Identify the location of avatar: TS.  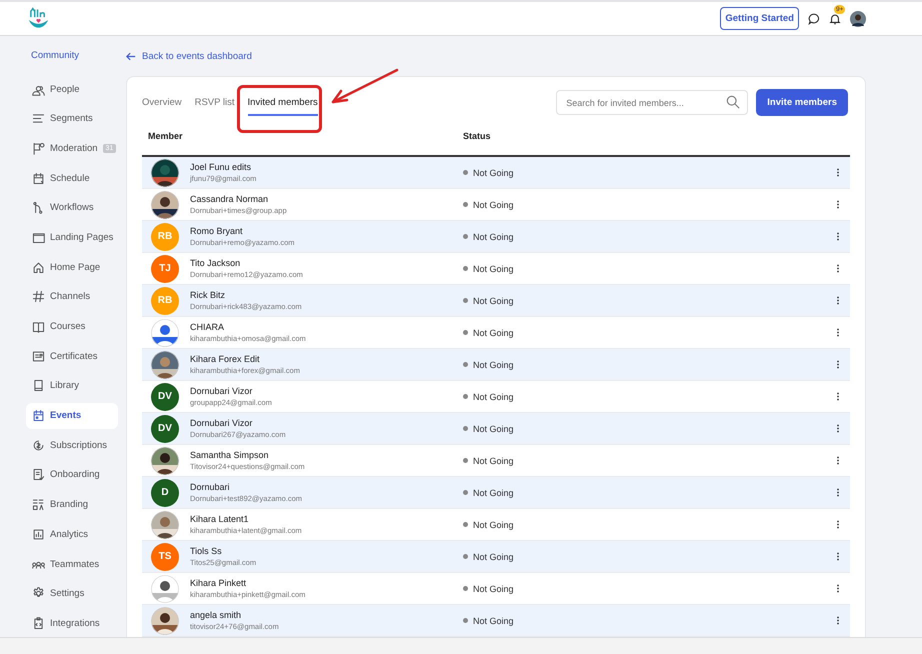
(165, 556).